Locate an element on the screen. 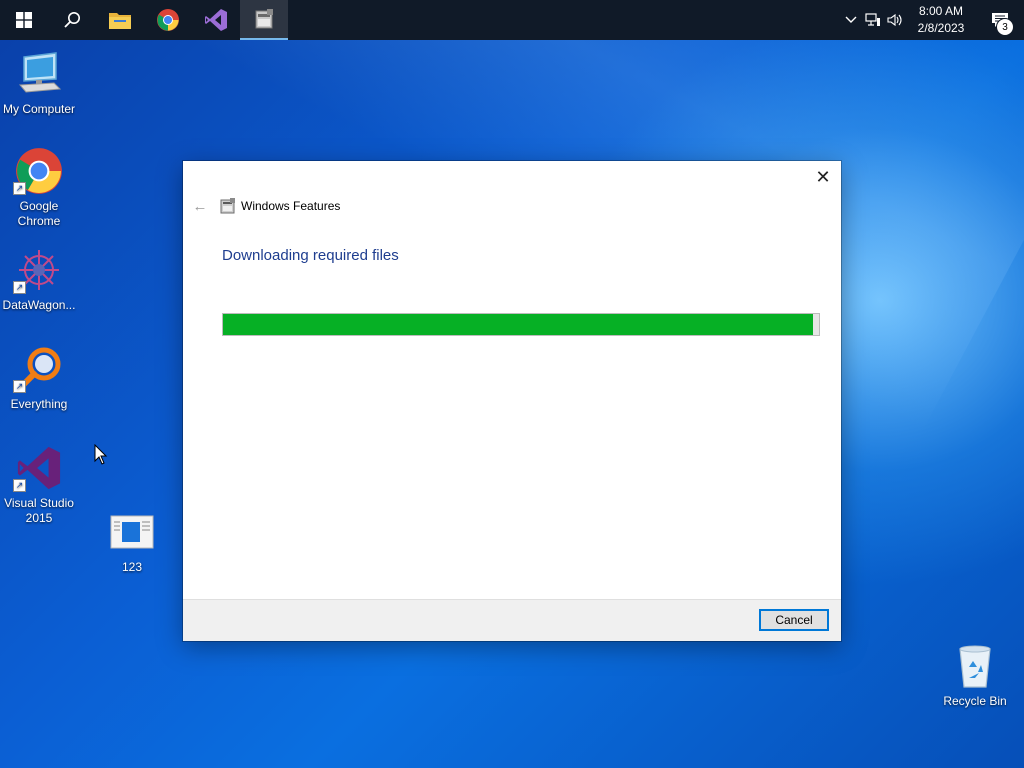 The image size is (1024, 768). search-button is located at coordinates (72, 20).